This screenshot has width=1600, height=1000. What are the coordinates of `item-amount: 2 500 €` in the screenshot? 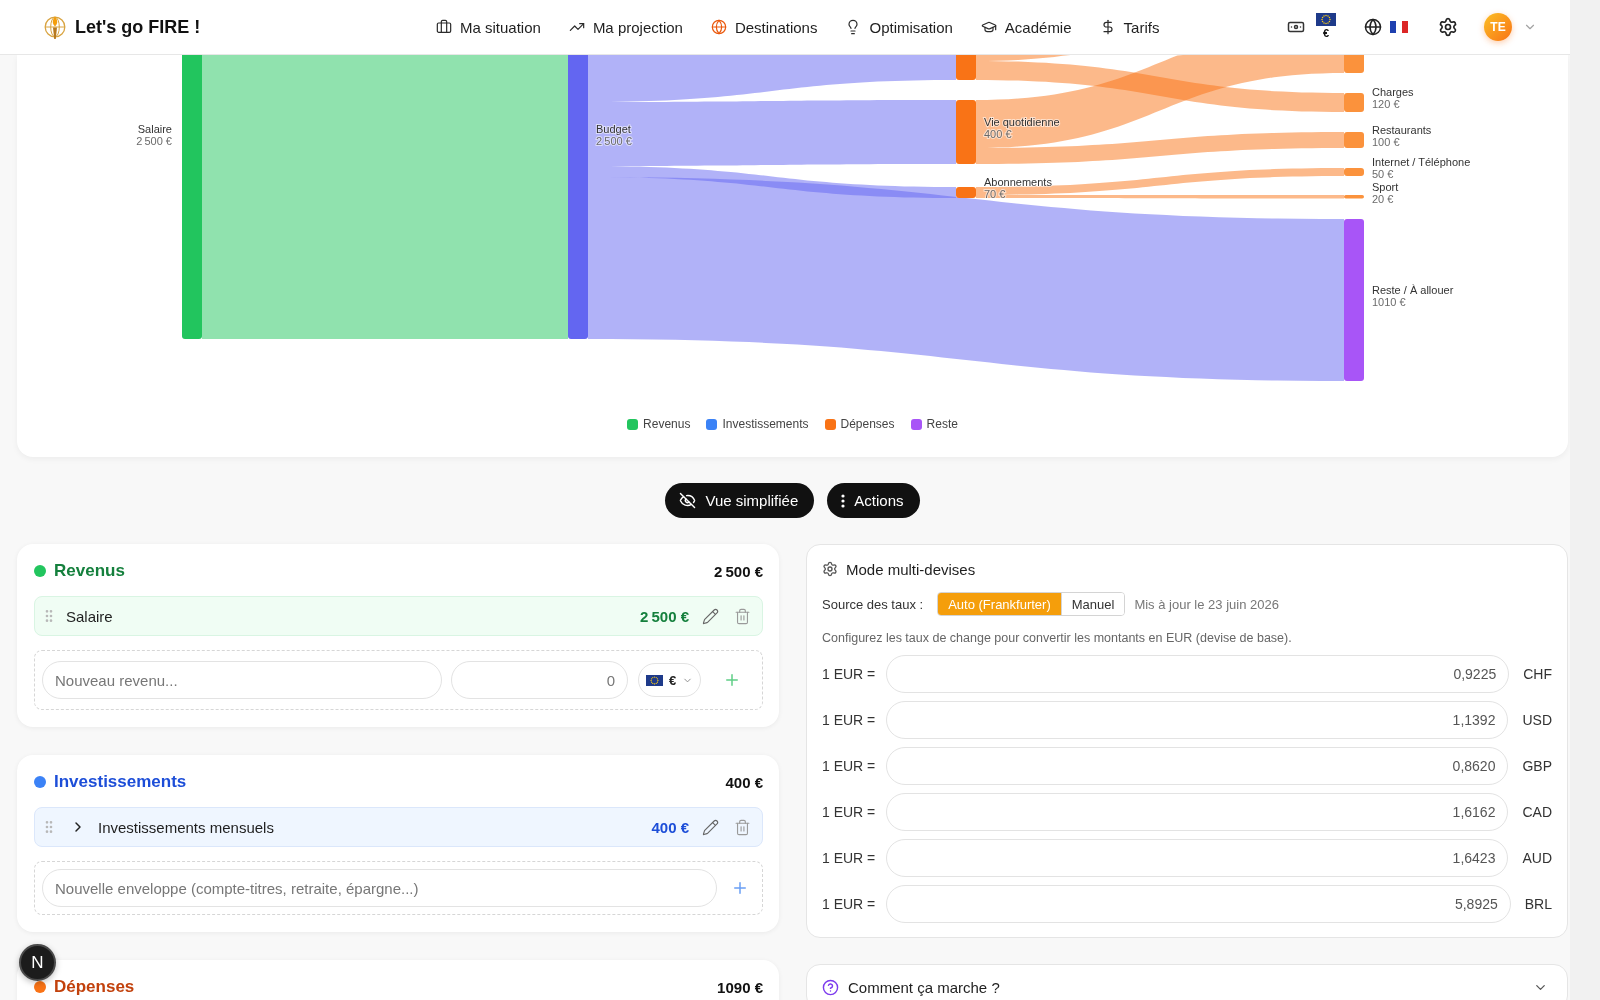 It's located at (664, 616).